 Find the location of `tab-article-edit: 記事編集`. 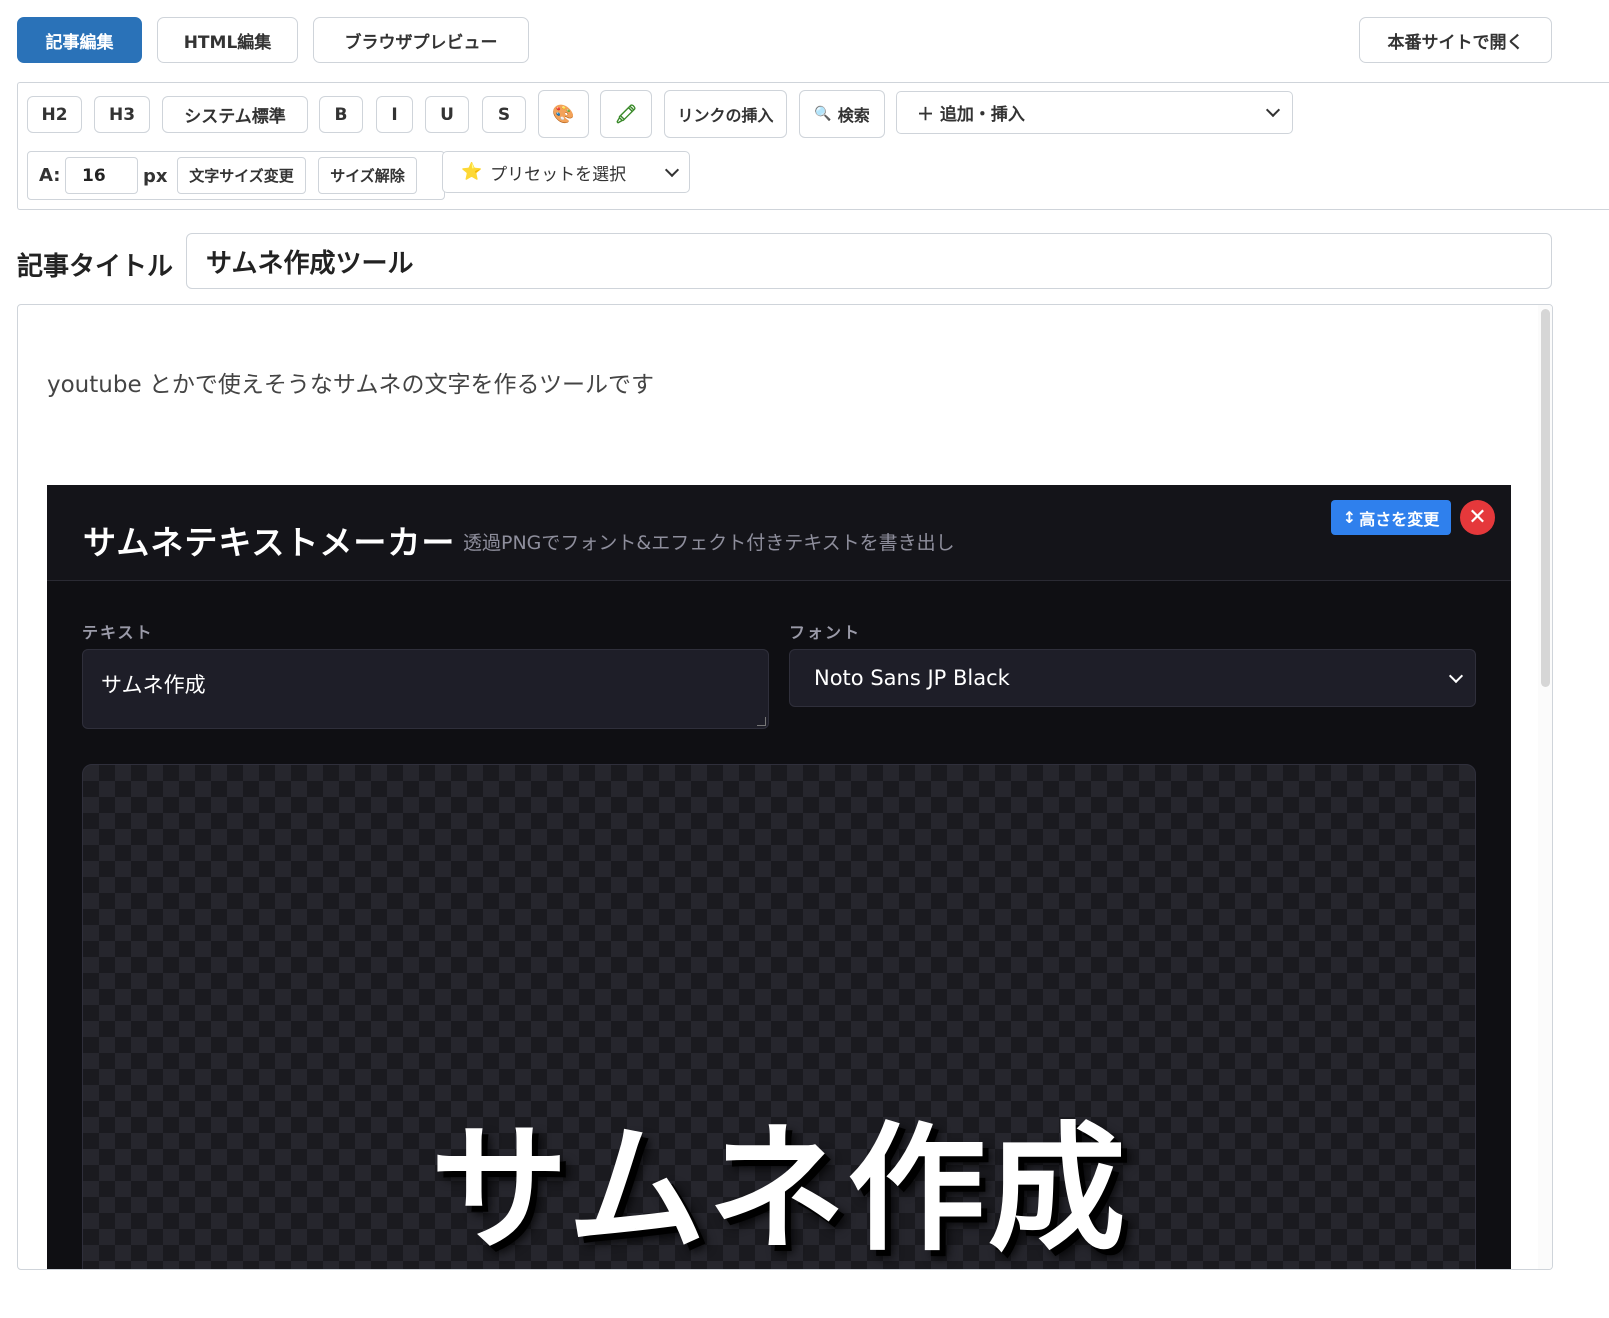

tab-article-edit: 記事編集 is located at coordinates (79, 40).